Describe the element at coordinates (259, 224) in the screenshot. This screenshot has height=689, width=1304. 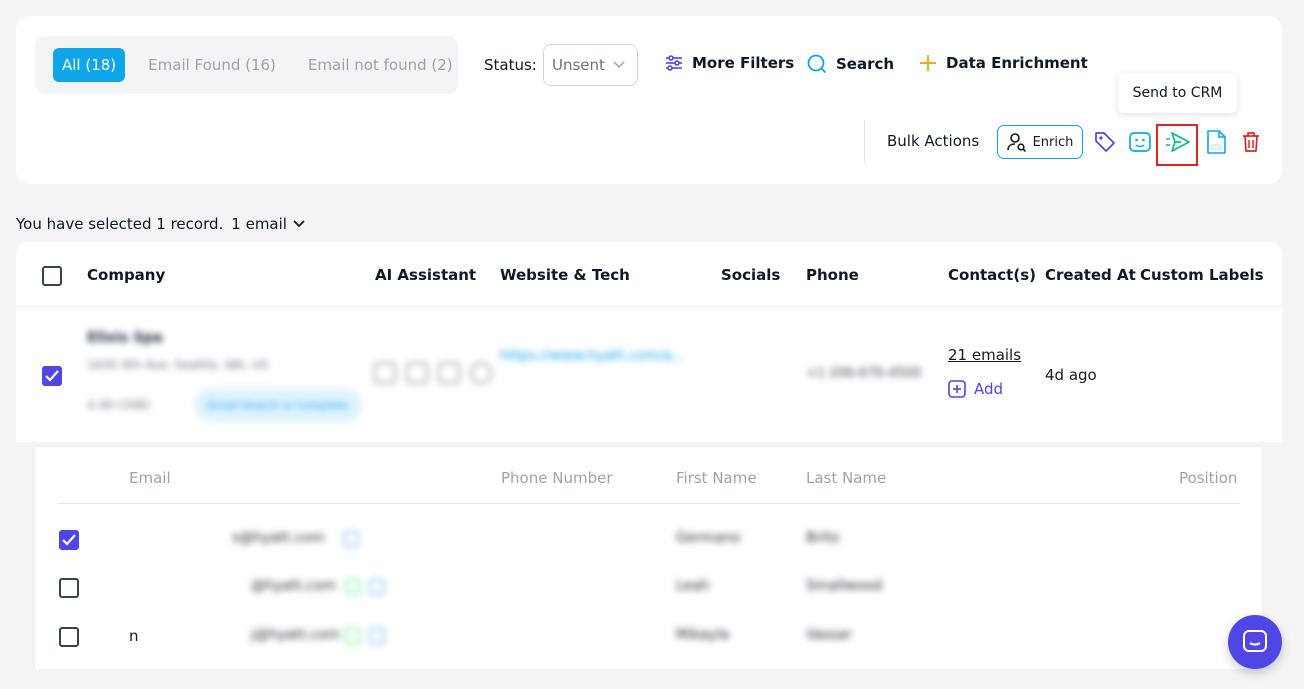
I see `selection-emails-label: 1 email` at that location.